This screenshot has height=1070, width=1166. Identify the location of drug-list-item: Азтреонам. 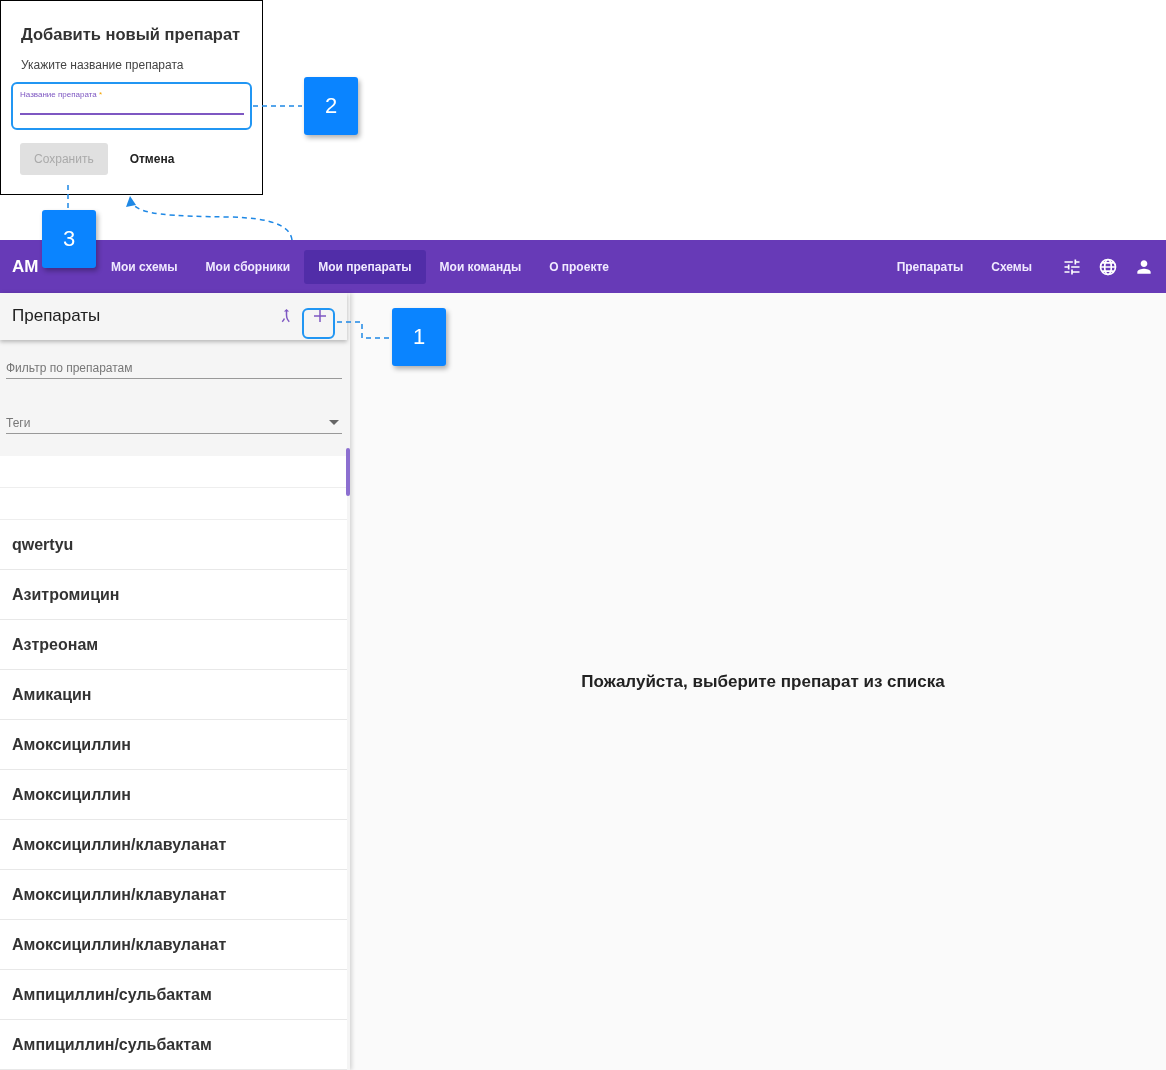
(173, 645).